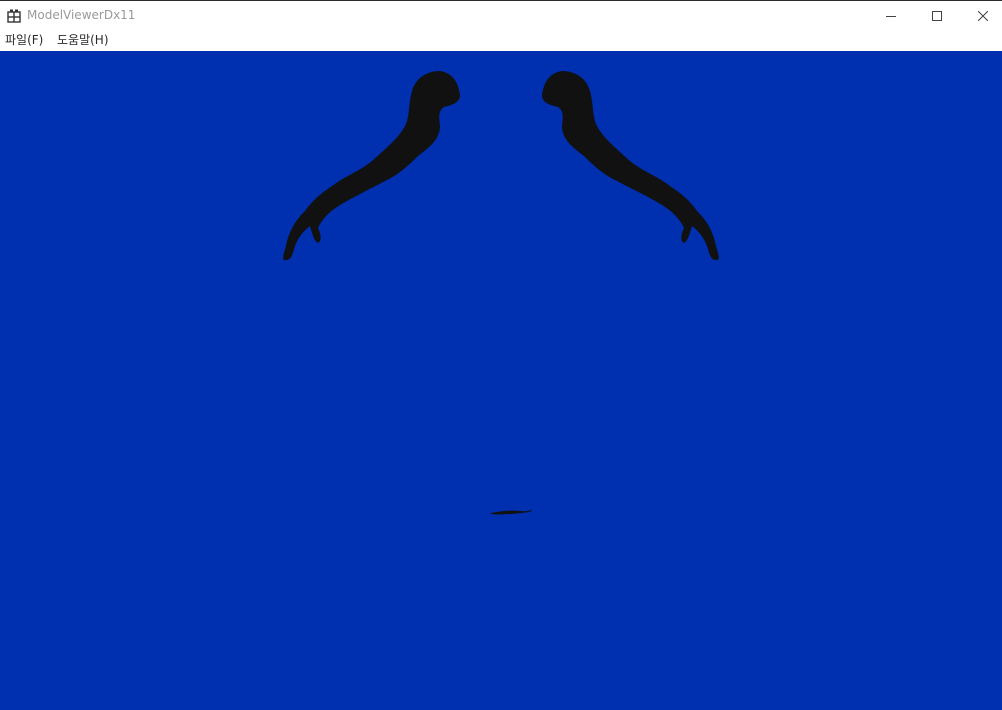 Image resolution: width=1002 pixels, height=710 pixels. What do you see at coordinates (501, 40) in the screenshot?
I see `menu-bar: 파일(F) 도움말(H)` at bounding box center [501, 40].